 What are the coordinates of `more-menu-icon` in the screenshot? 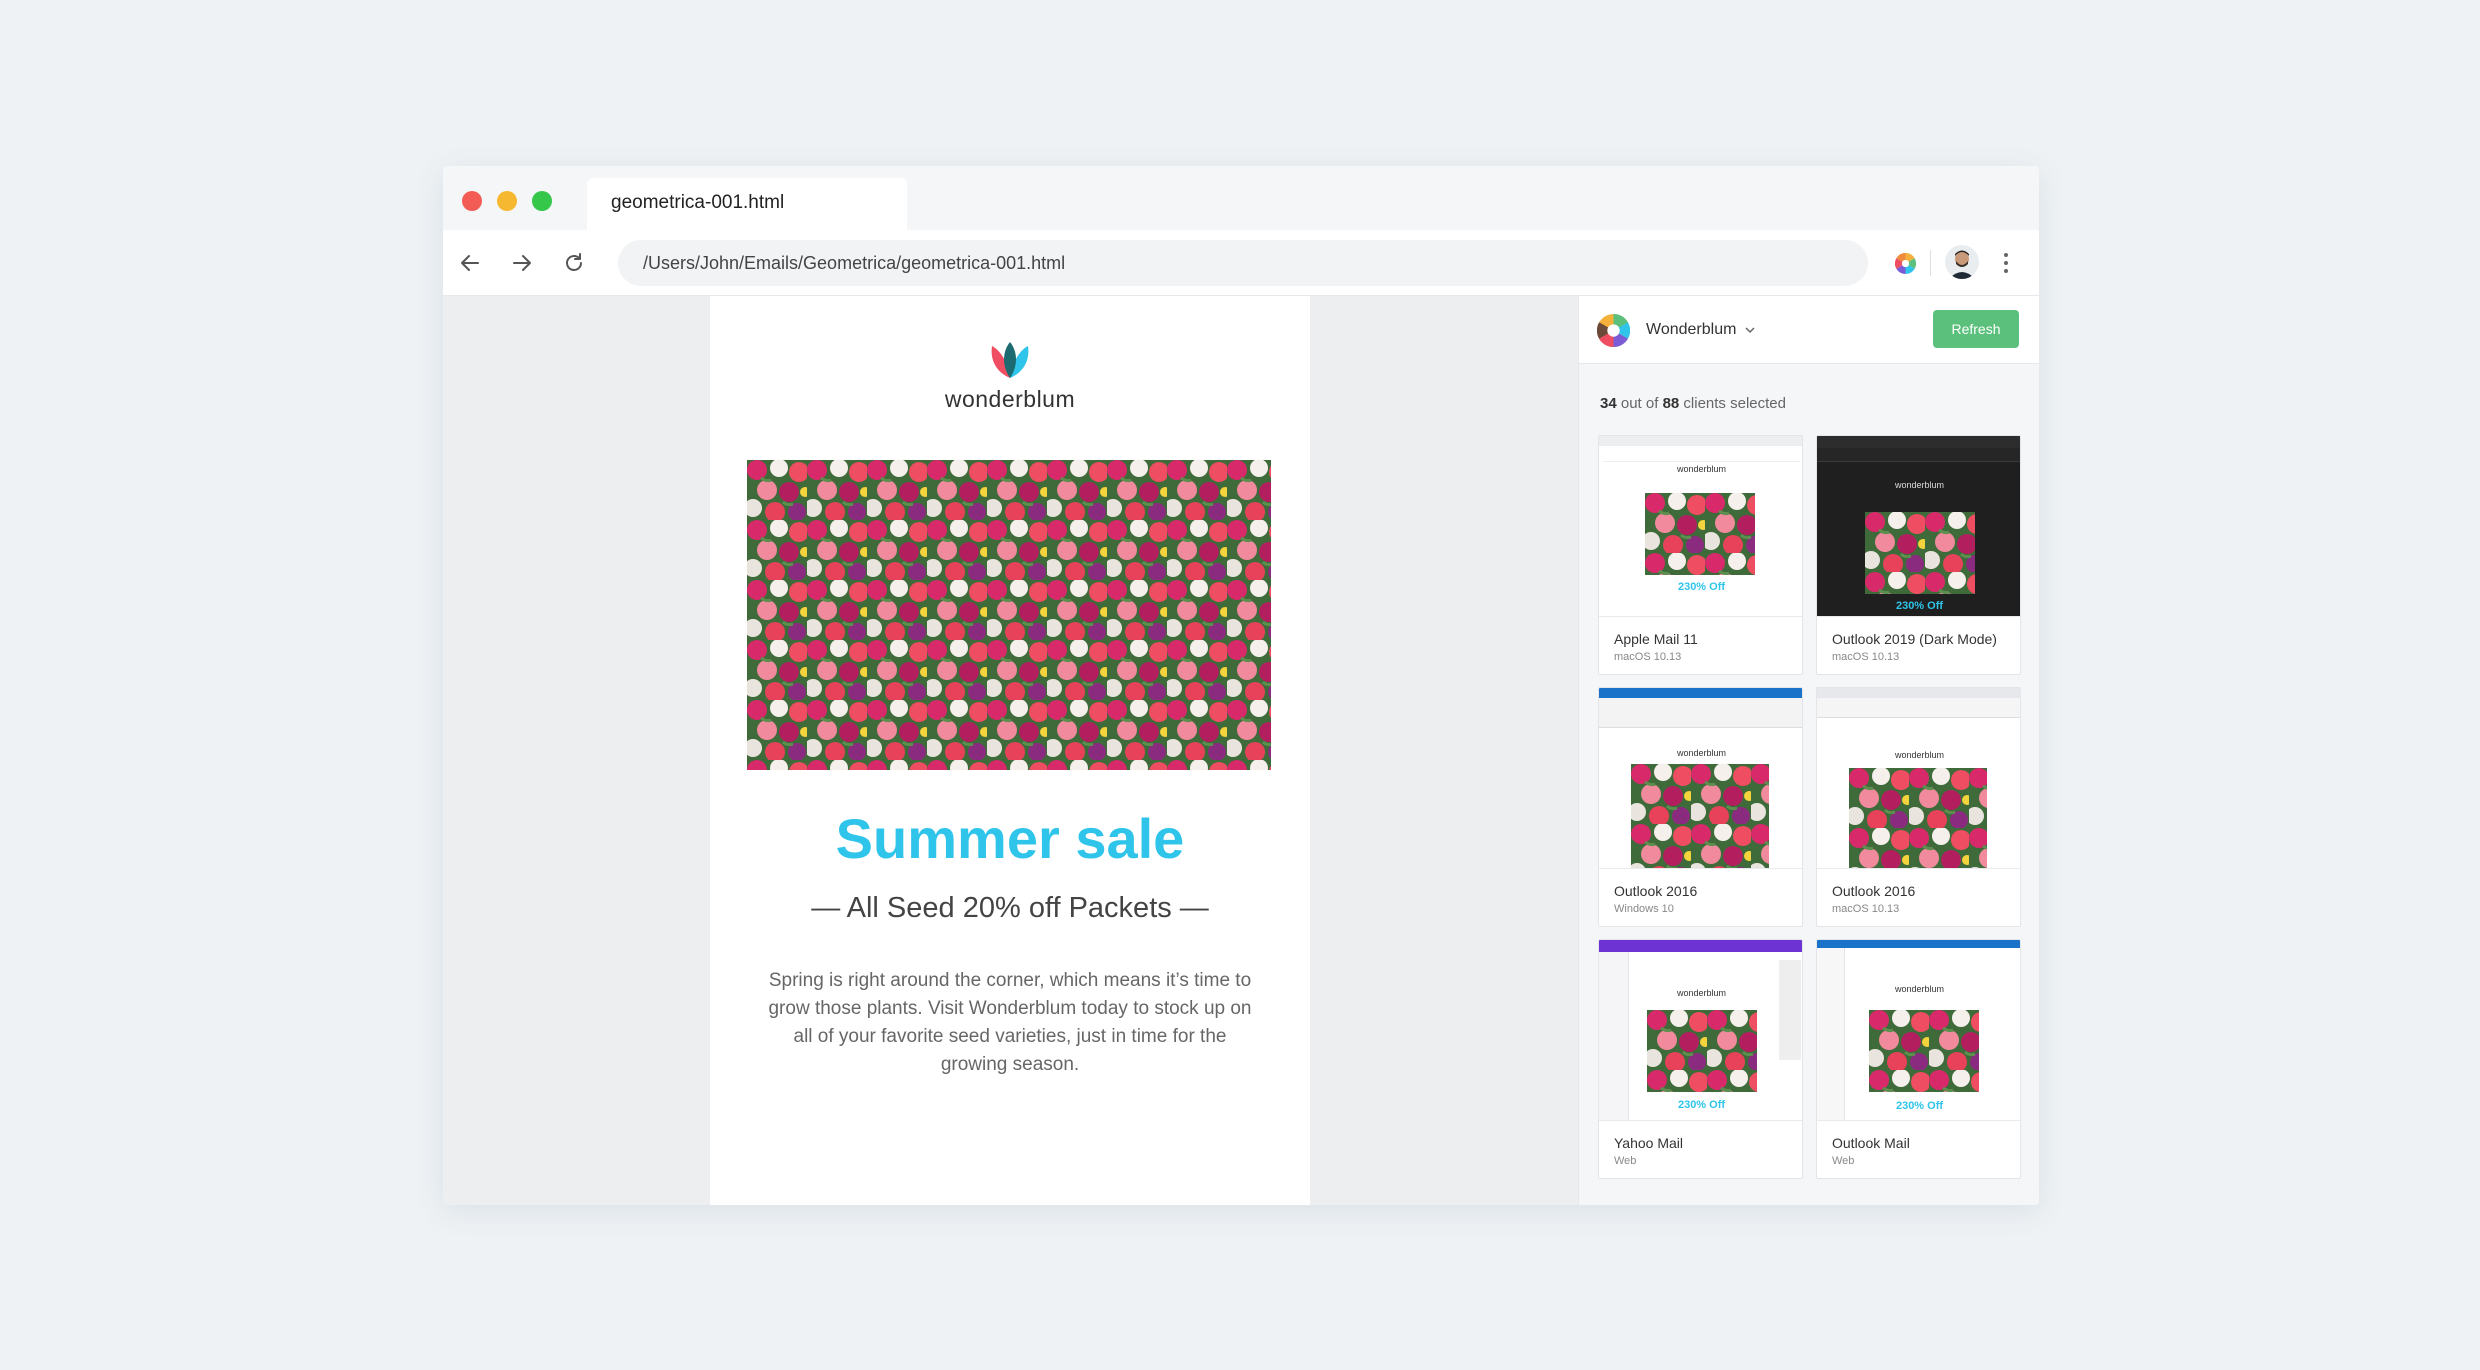 It's located at (2006, 263).